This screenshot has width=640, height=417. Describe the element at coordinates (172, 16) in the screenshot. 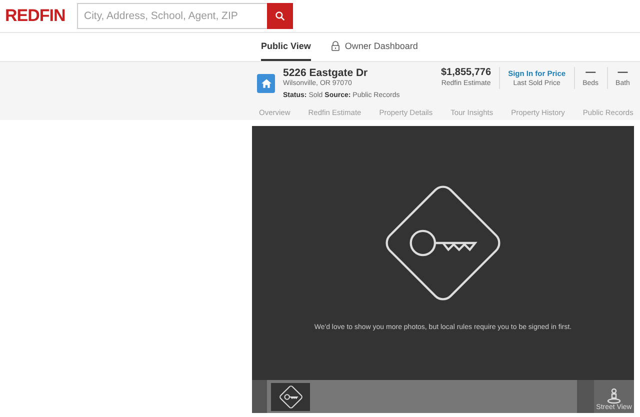

I see `search-field: City, Address, School, Agent, ZIP` at that location.